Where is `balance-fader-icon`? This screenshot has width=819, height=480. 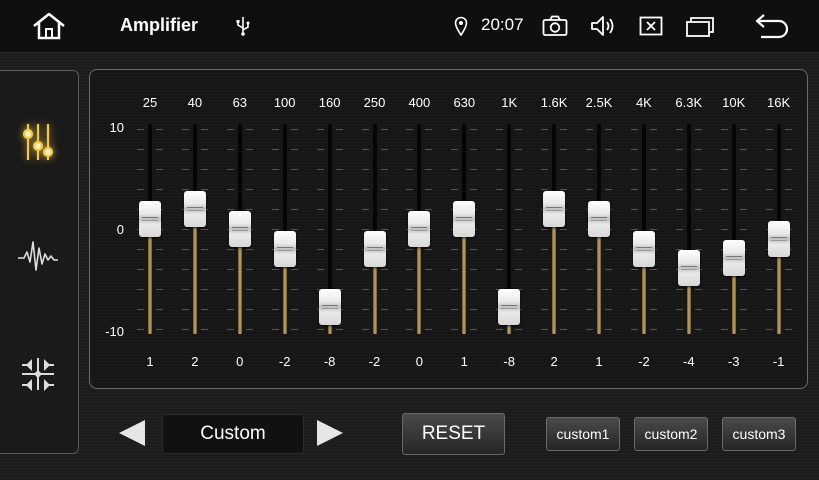 balance-fader-icon is located at coordinates (38, 376).